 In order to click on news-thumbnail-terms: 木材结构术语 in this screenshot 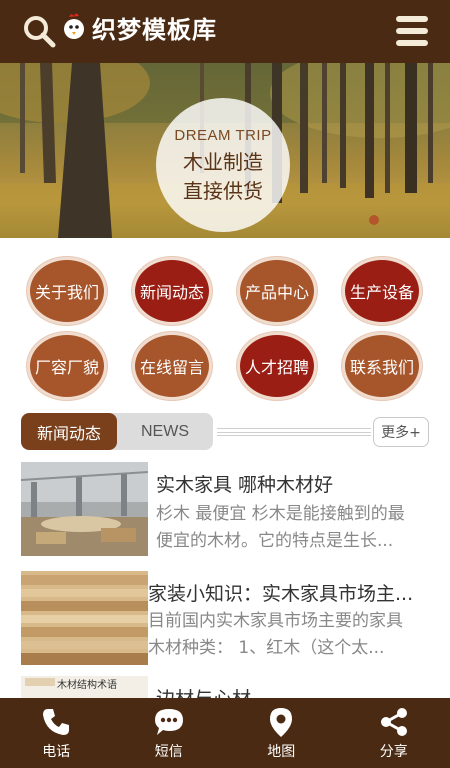, I will do `click(84, 687)`.